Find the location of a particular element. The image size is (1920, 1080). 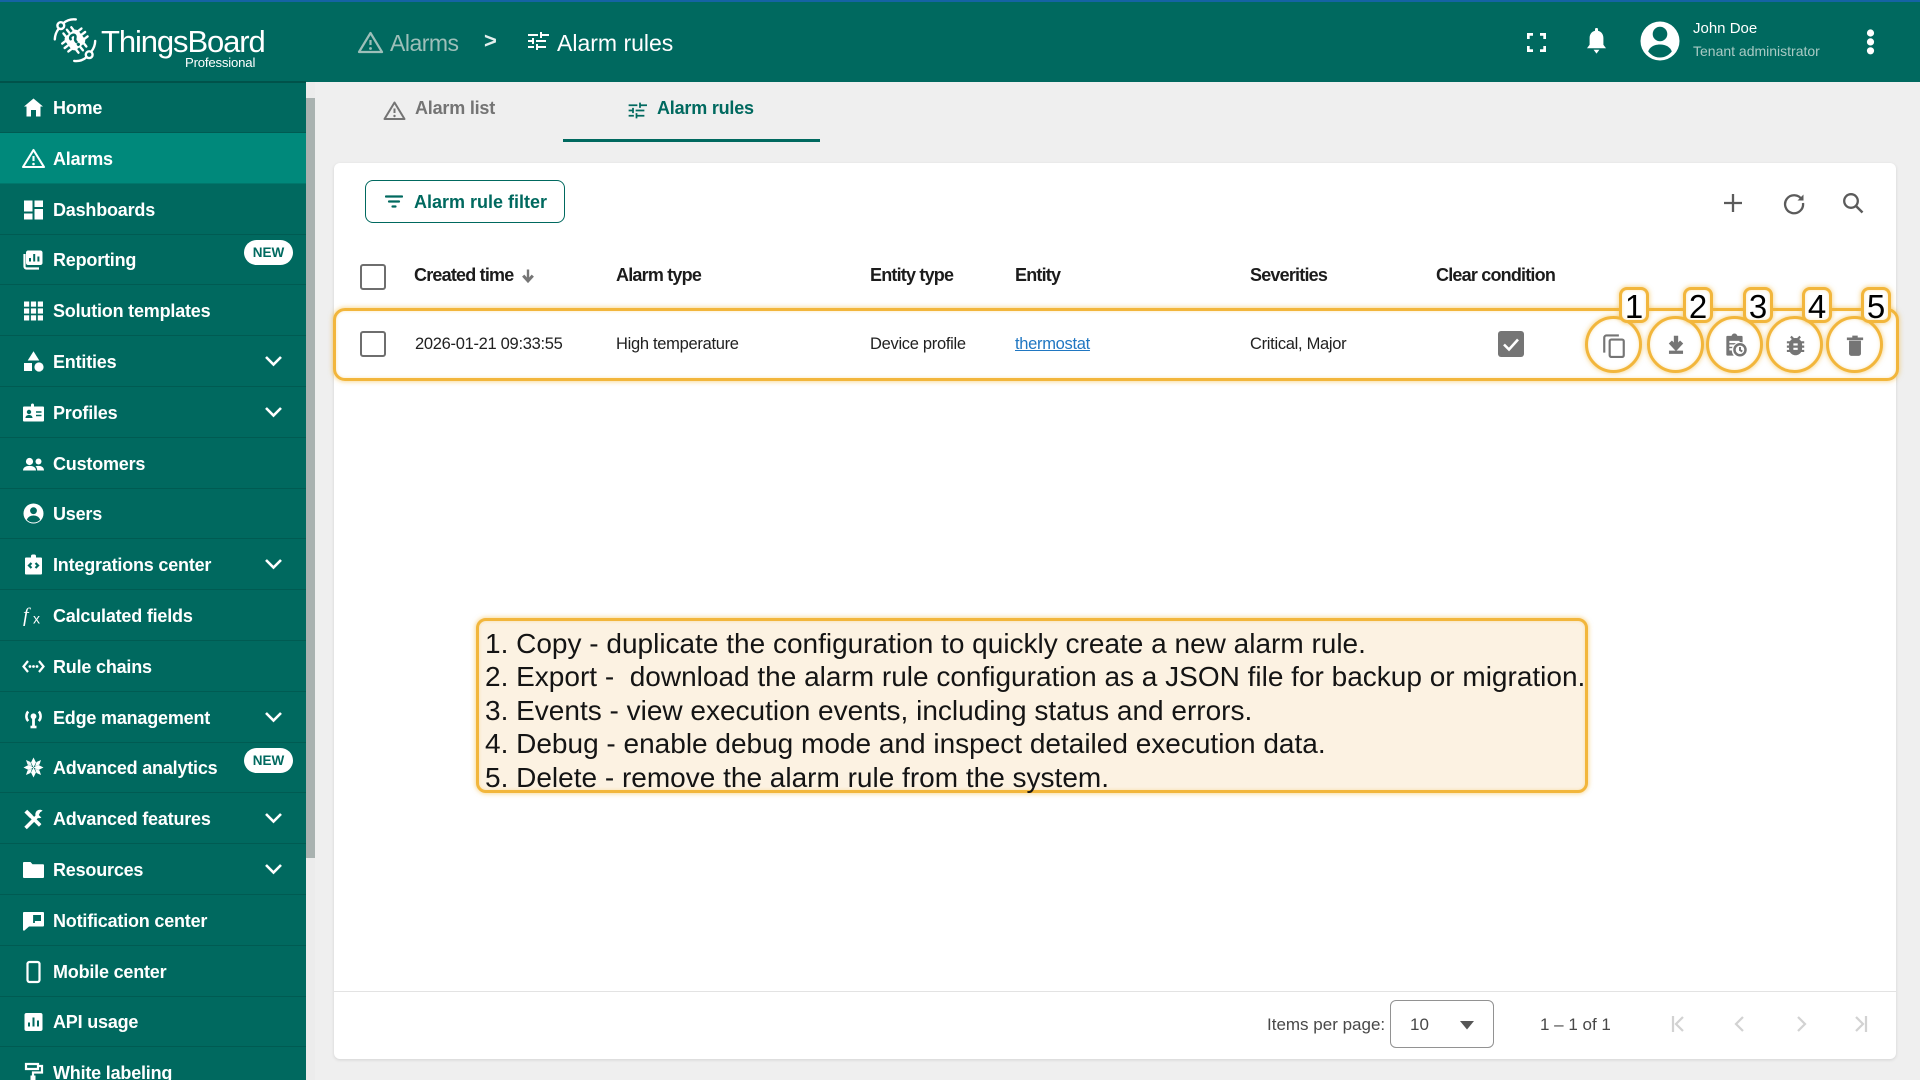

svg-text: x is located at coordinates (36, 619).